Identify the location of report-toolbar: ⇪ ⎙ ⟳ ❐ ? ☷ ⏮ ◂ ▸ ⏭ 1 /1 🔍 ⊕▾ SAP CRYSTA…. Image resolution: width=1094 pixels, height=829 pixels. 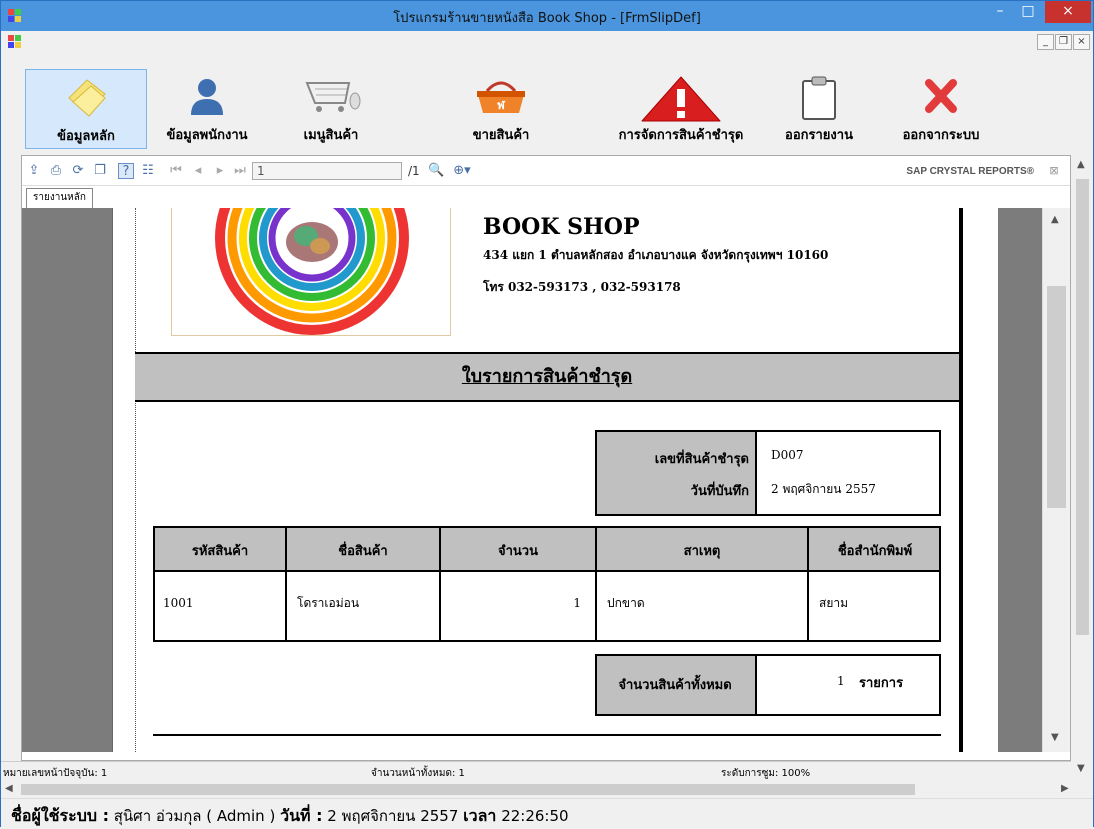
(546, 171).